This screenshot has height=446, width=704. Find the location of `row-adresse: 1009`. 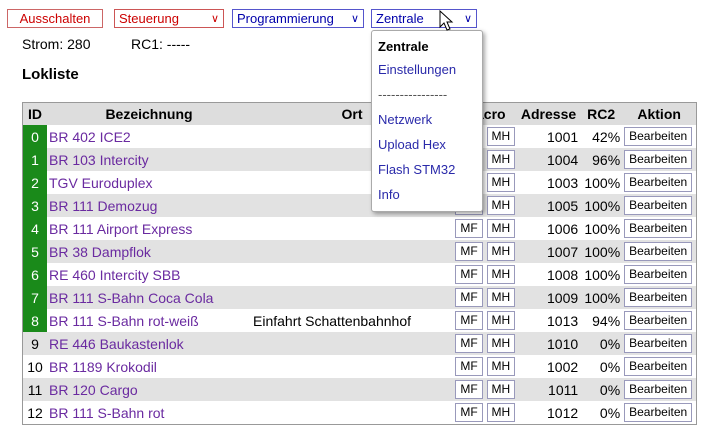

row-adresse: 1009 is located at coordinates (548, 297).